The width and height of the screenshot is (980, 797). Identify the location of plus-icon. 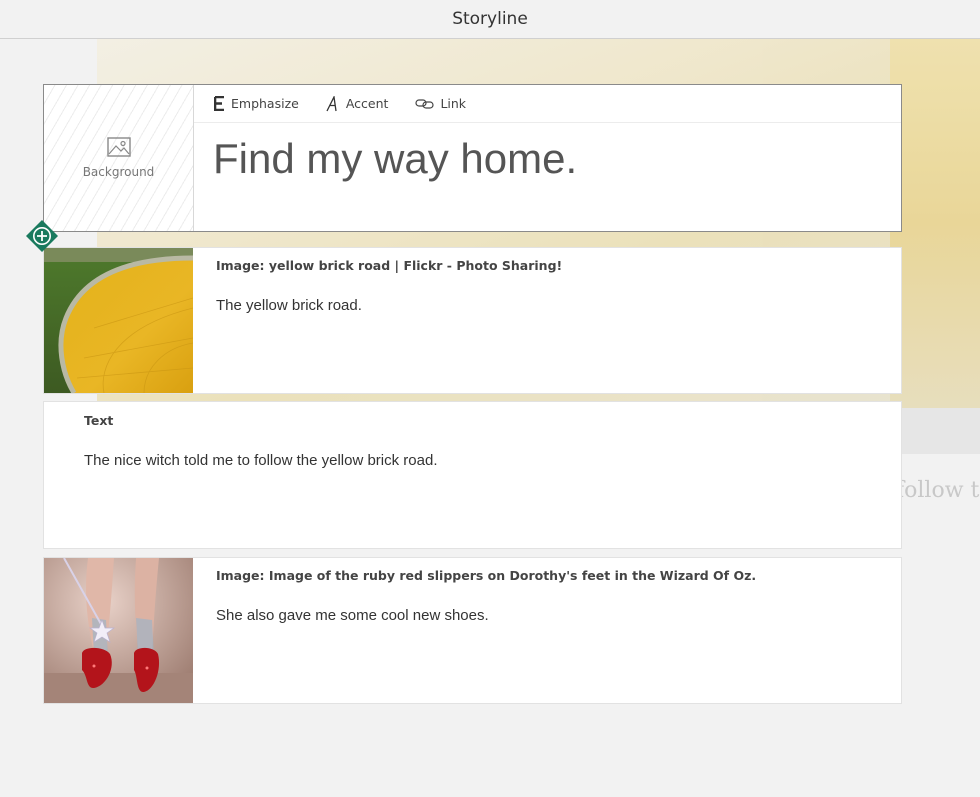
(42, 236).